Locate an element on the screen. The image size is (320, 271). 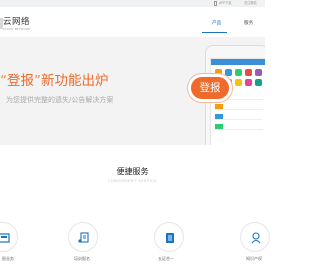
services-title: 便捷服务 is located at coordinates (132, 171).